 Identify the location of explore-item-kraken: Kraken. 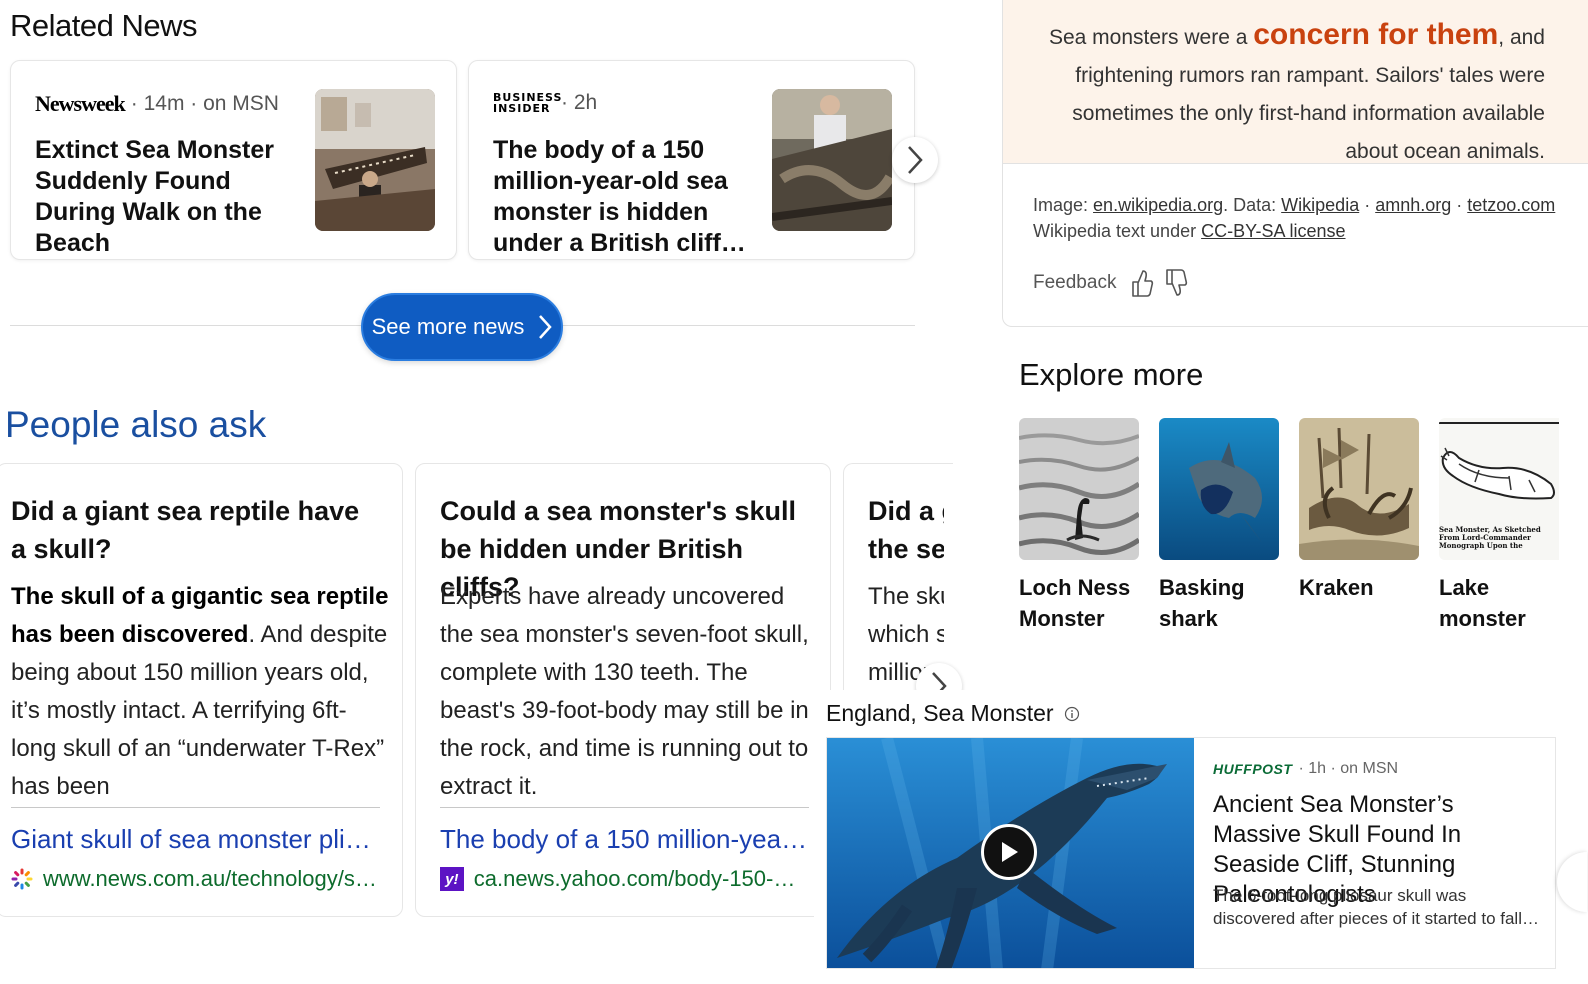
(1359, 510).